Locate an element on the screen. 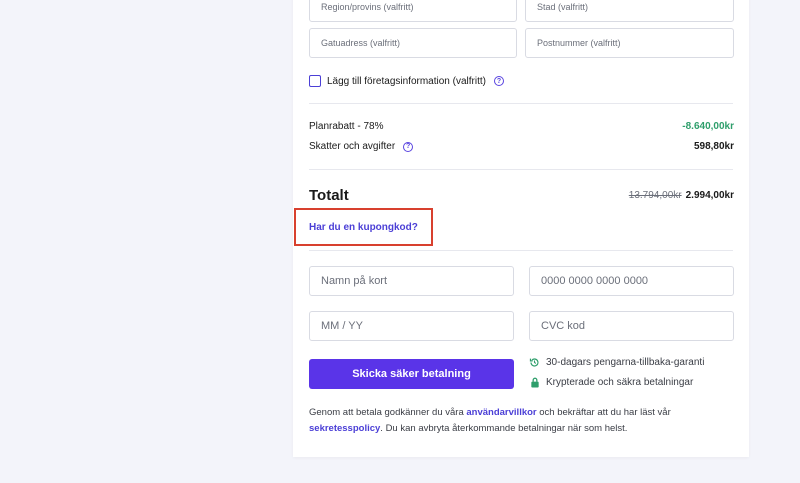 This screenshot has width=800, height=483. tax-label: Skatter och avgifter is located at coordinates (352, 146).